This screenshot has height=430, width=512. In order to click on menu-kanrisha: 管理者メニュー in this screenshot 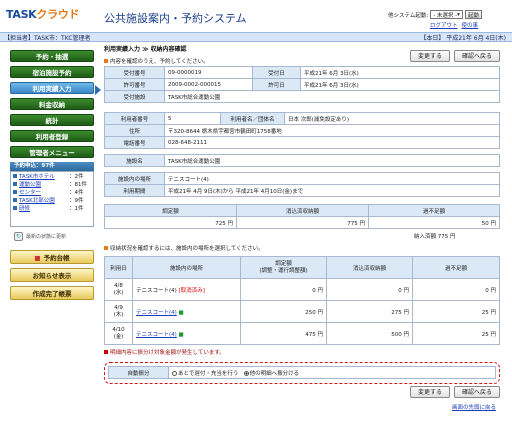, I will do `click(52, 152)`.